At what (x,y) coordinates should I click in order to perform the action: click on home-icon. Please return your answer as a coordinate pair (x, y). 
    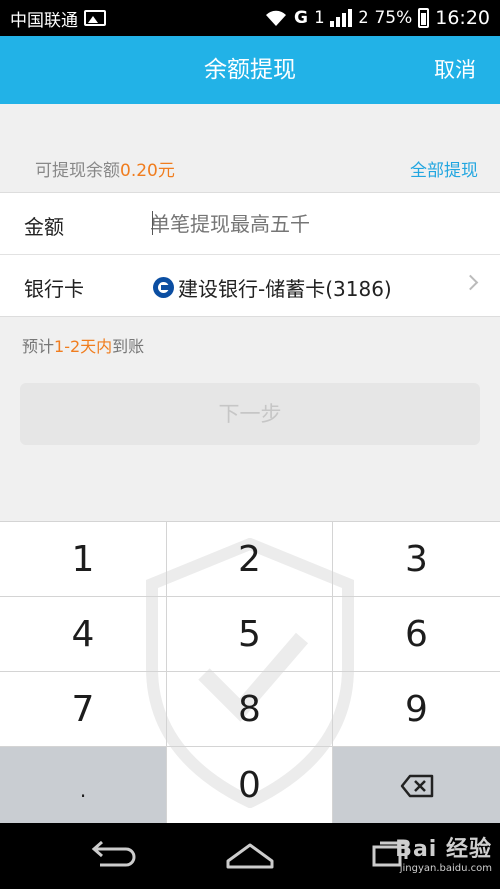
    Looking at the image, I should click on (250, 854).